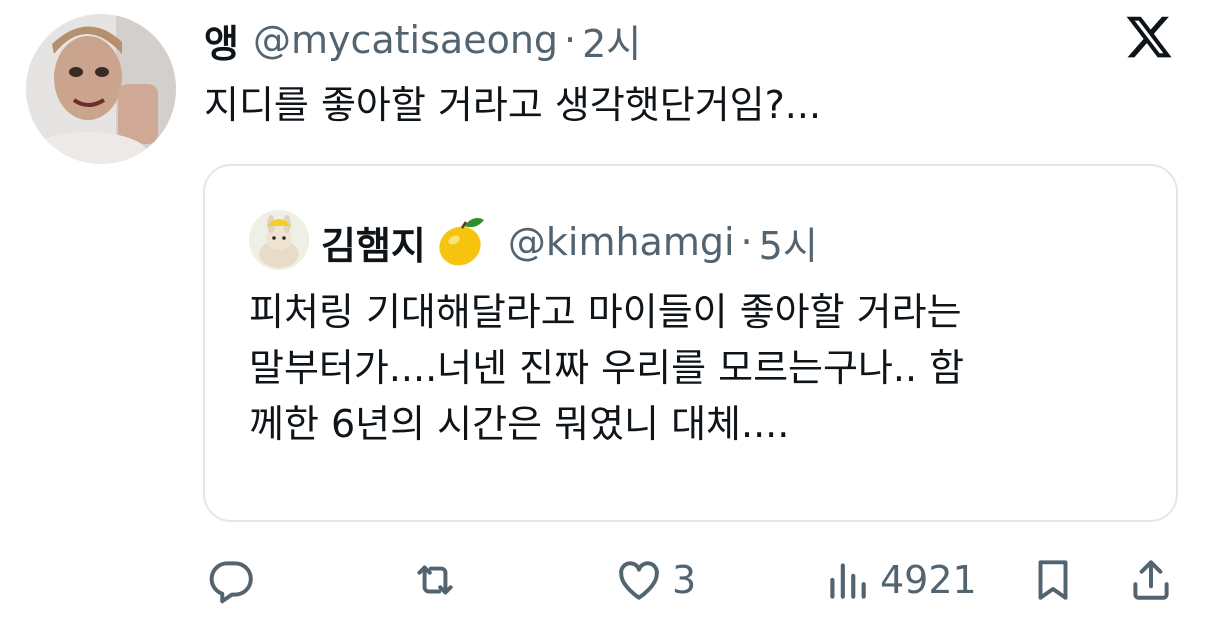 Image resolution: width=1206 pixels, height=627 pixels. I want to click on reply-button, so click(231, 580).